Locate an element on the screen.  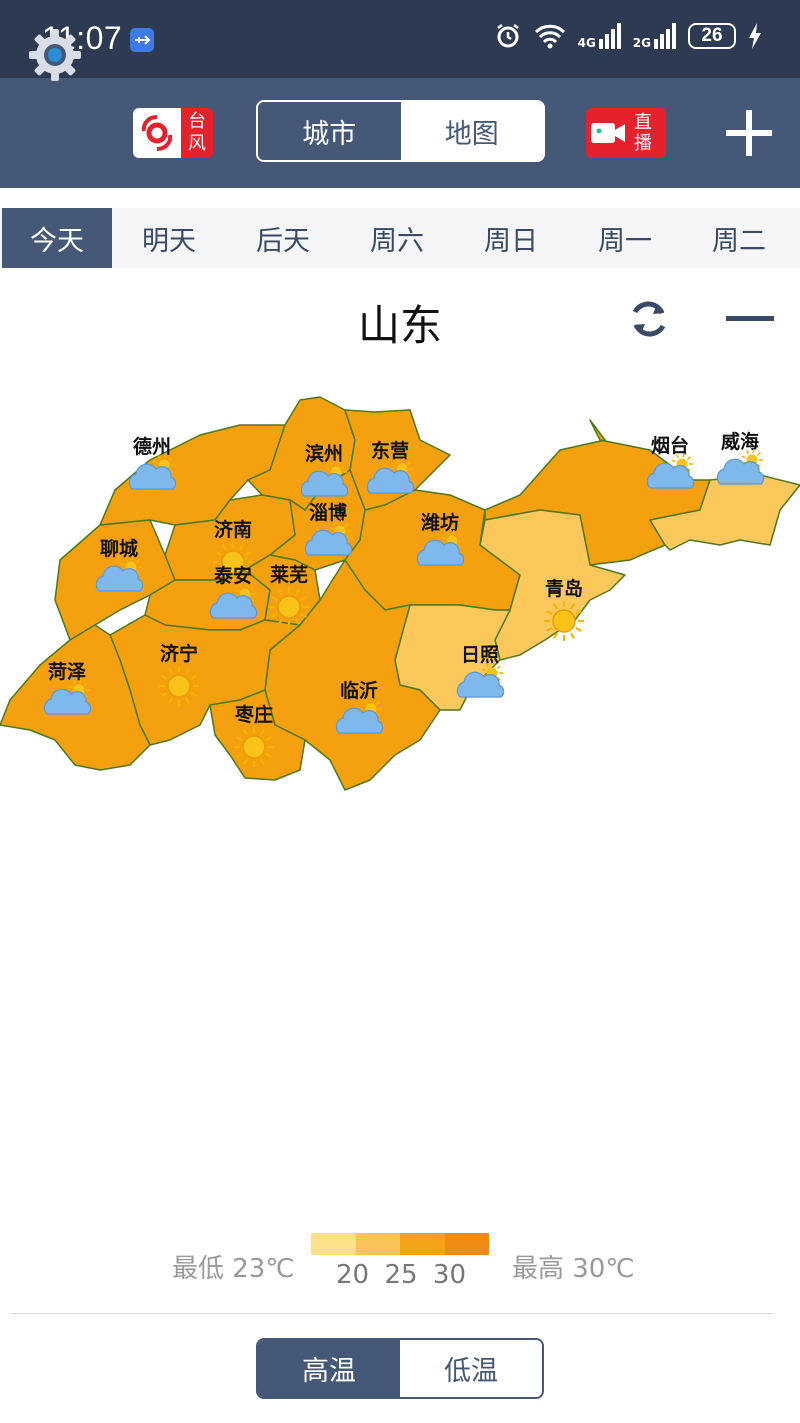
live-label: 直播 is located at coordinates (643, 133).